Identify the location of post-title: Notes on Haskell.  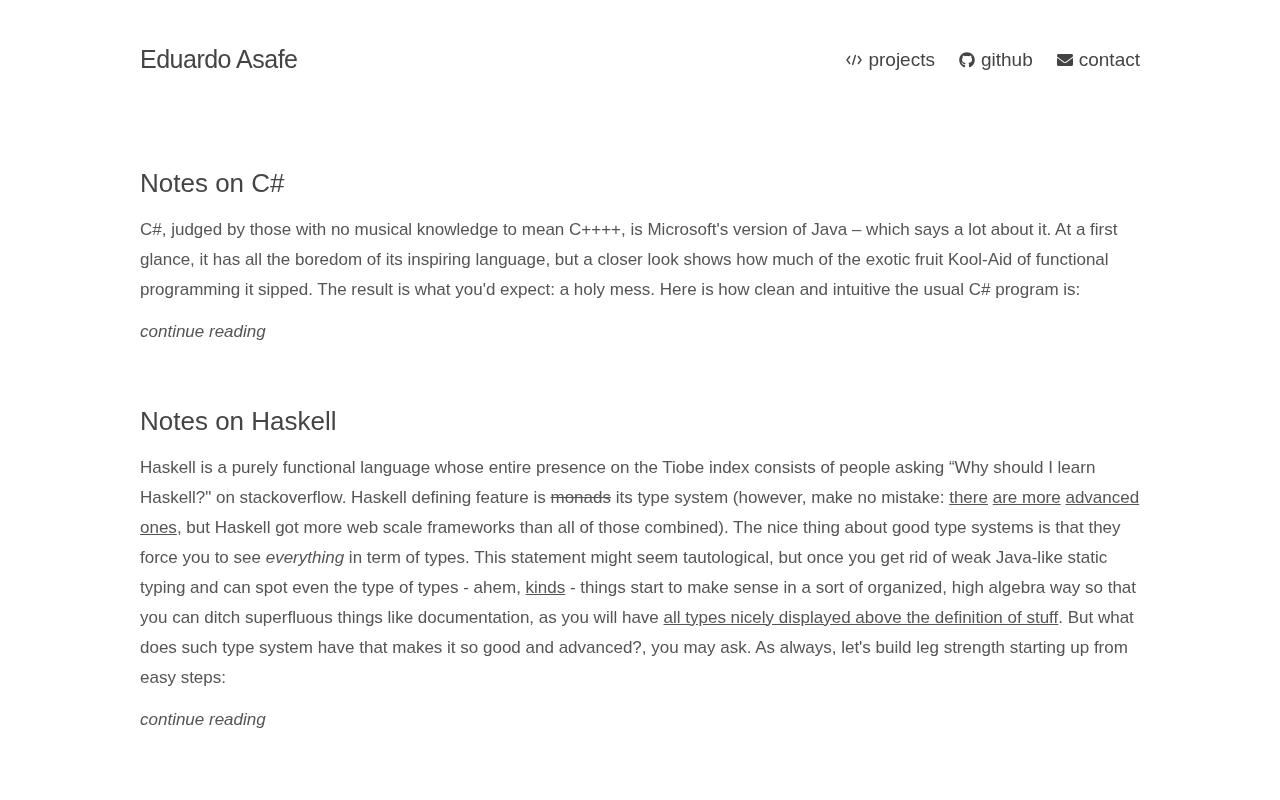
(640, 420).